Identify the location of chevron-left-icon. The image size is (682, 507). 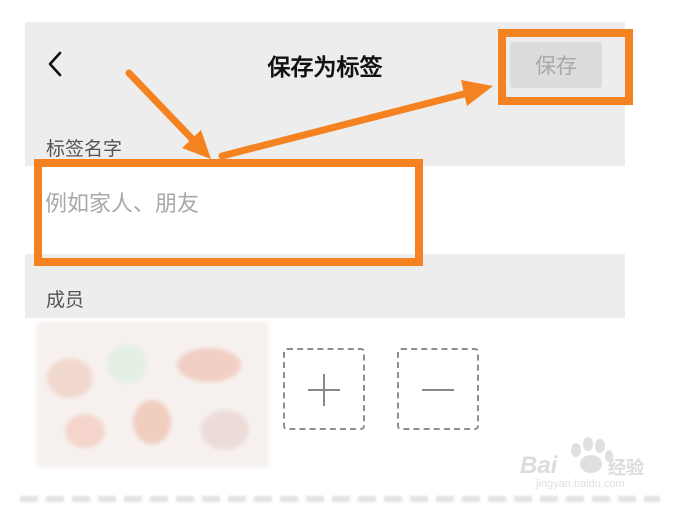
(55, 64).